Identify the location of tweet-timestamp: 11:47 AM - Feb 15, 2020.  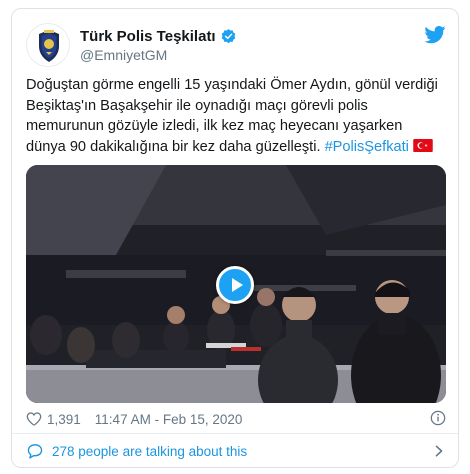
(169, 419).